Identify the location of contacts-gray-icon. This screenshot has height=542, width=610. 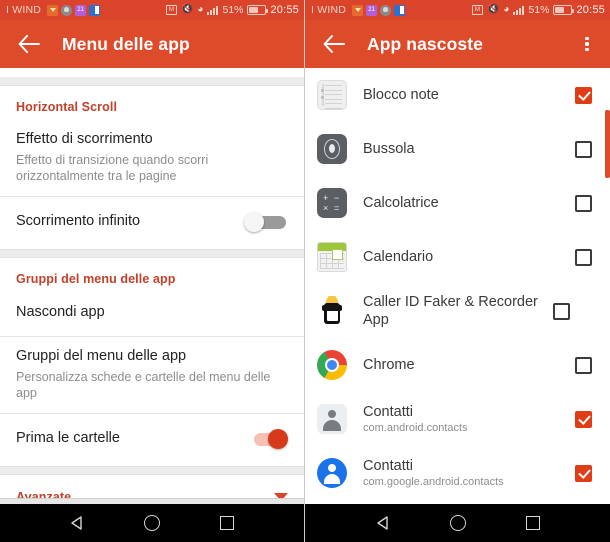
(332, 419).